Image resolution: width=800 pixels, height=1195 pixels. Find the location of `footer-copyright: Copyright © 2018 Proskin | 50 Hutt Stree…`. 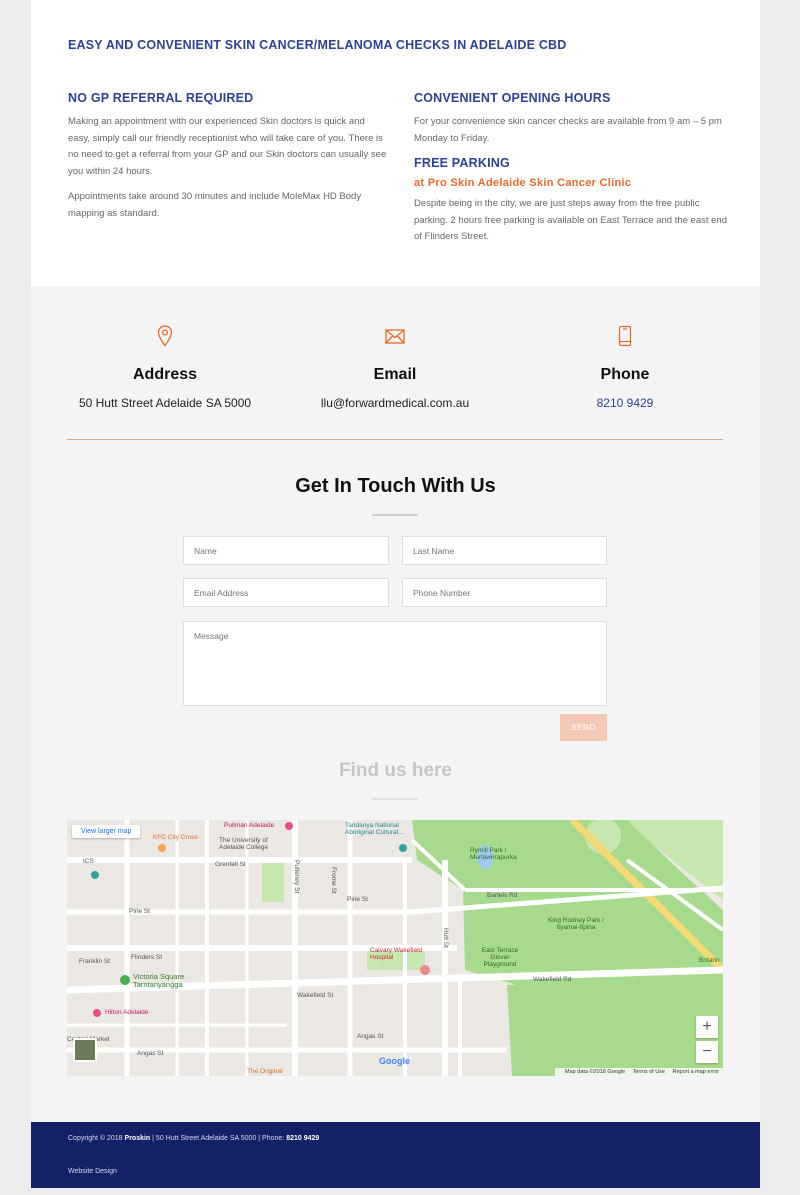

footer-copyright: Copyright © 2018 Proskin | 50 Hutt Stree… is located at coordinates (193, 1138).